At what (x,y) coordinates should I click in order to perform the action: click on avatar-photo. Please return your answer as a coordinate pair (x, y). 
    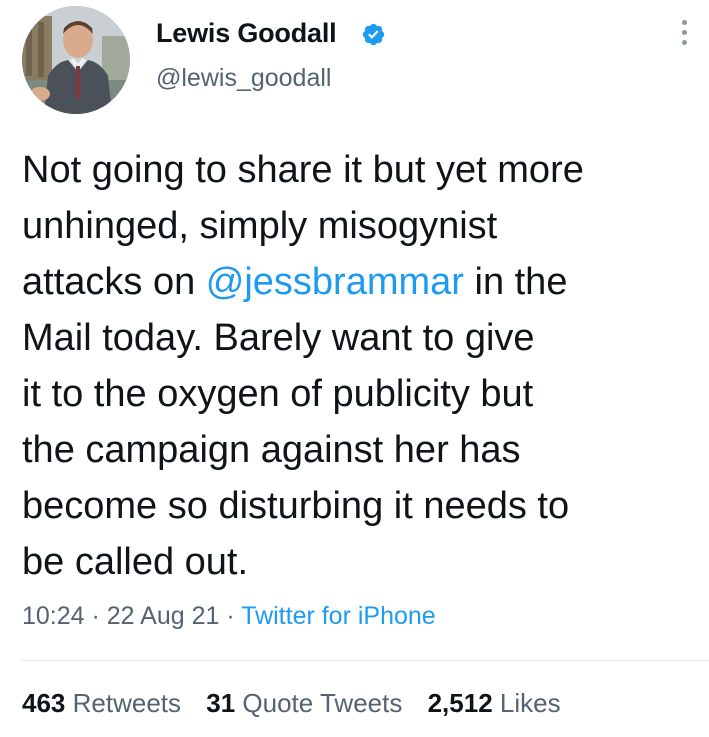
    Looking at the image, I should click on (76, 60).